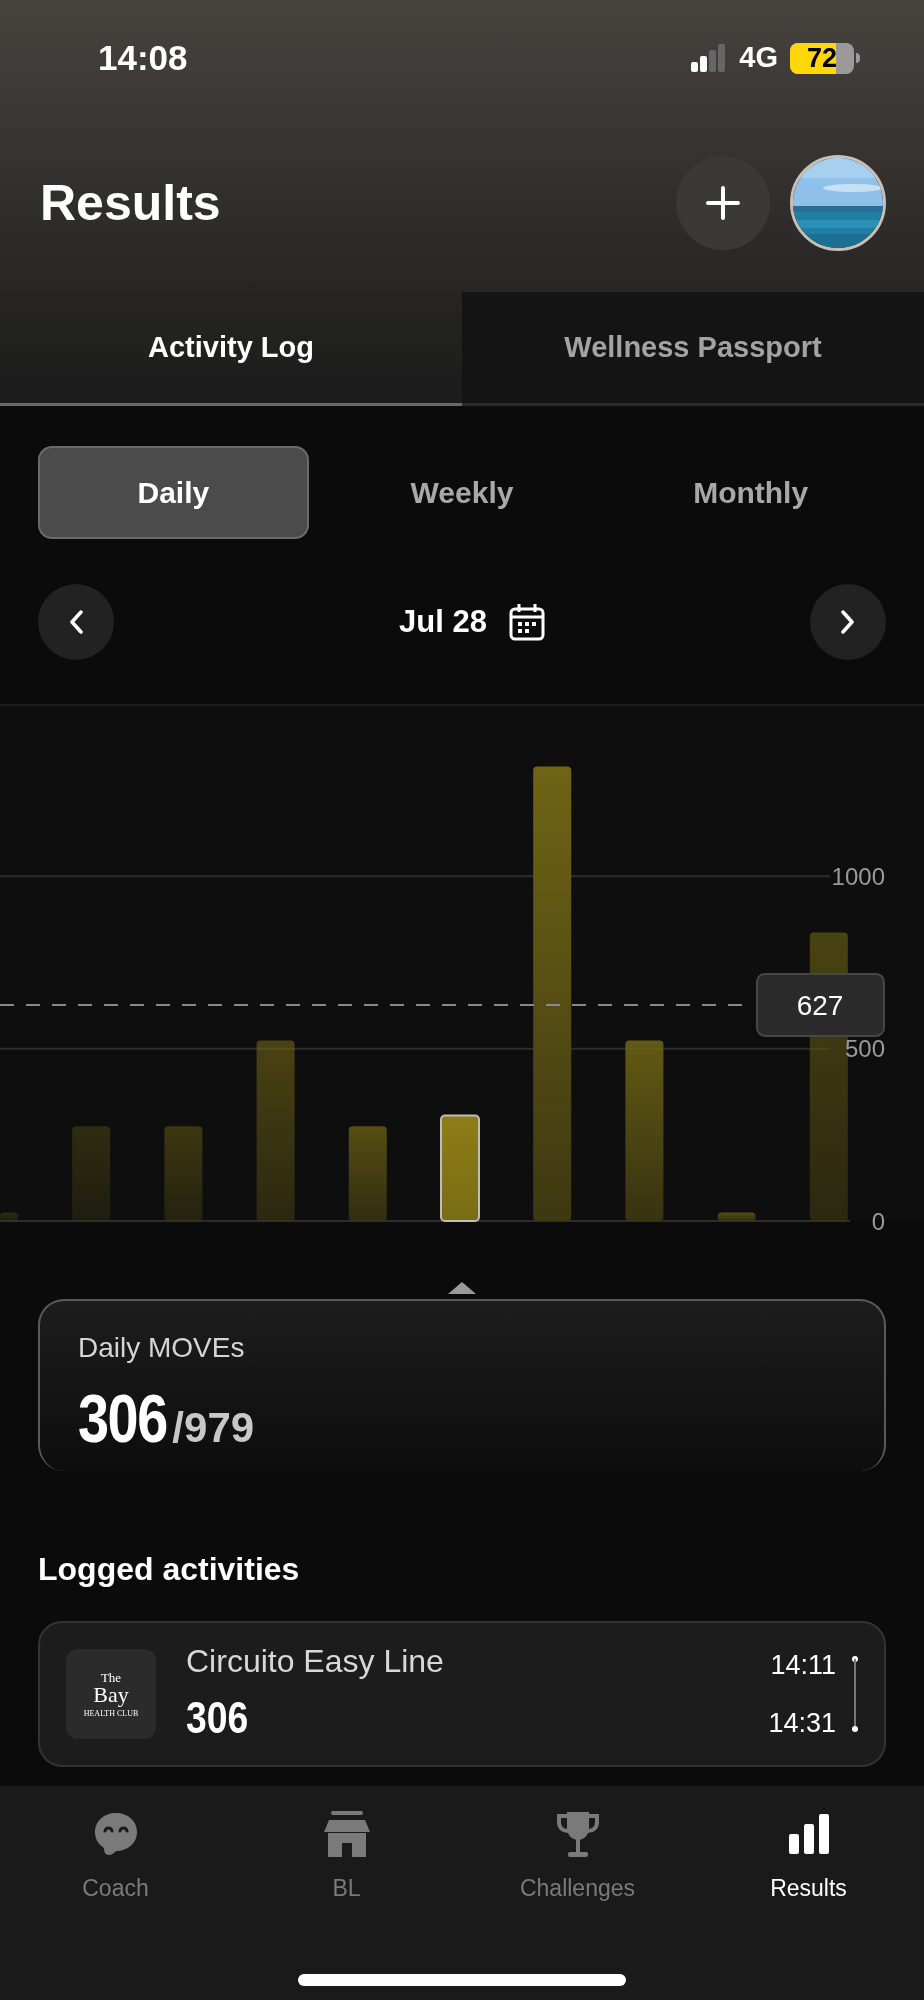 Image resolution: width=924 pixels, height=2000 pixels. Describe the element at coordinates (130, 203) in the screenshot. I see `page-title: Results` at that location.